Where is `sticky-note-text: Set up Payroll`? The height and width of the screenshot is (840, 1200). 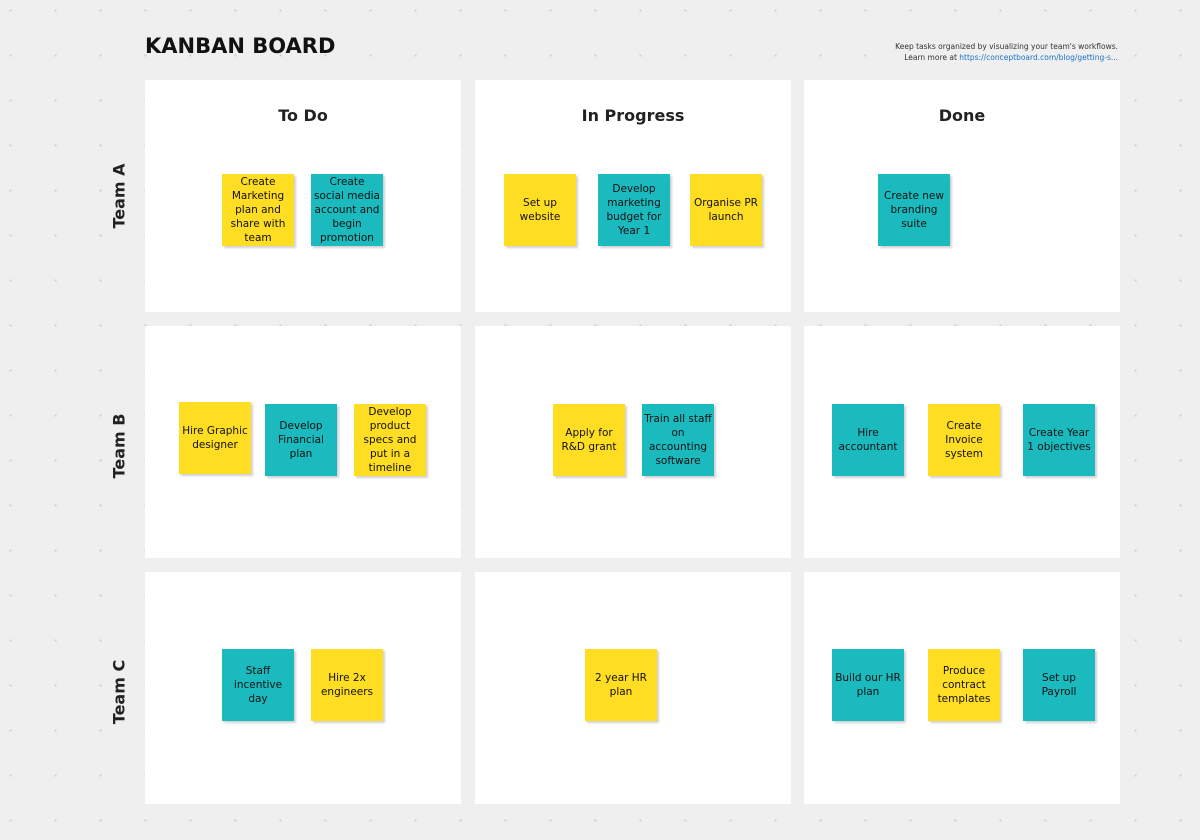
sticky-note-text: Set up Payroll is located at coordinates (1059, 685).